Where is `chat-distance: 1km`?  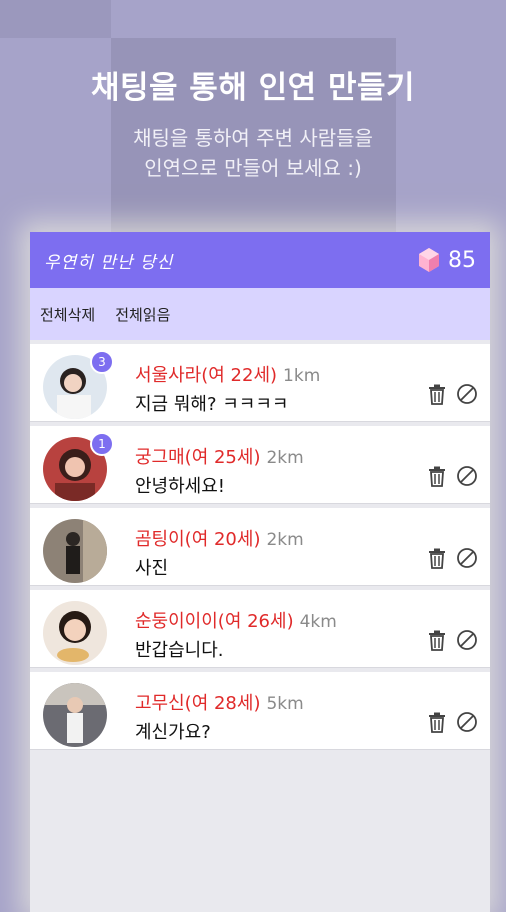 chat-distance: 1km is located at coordinates (302, 376).